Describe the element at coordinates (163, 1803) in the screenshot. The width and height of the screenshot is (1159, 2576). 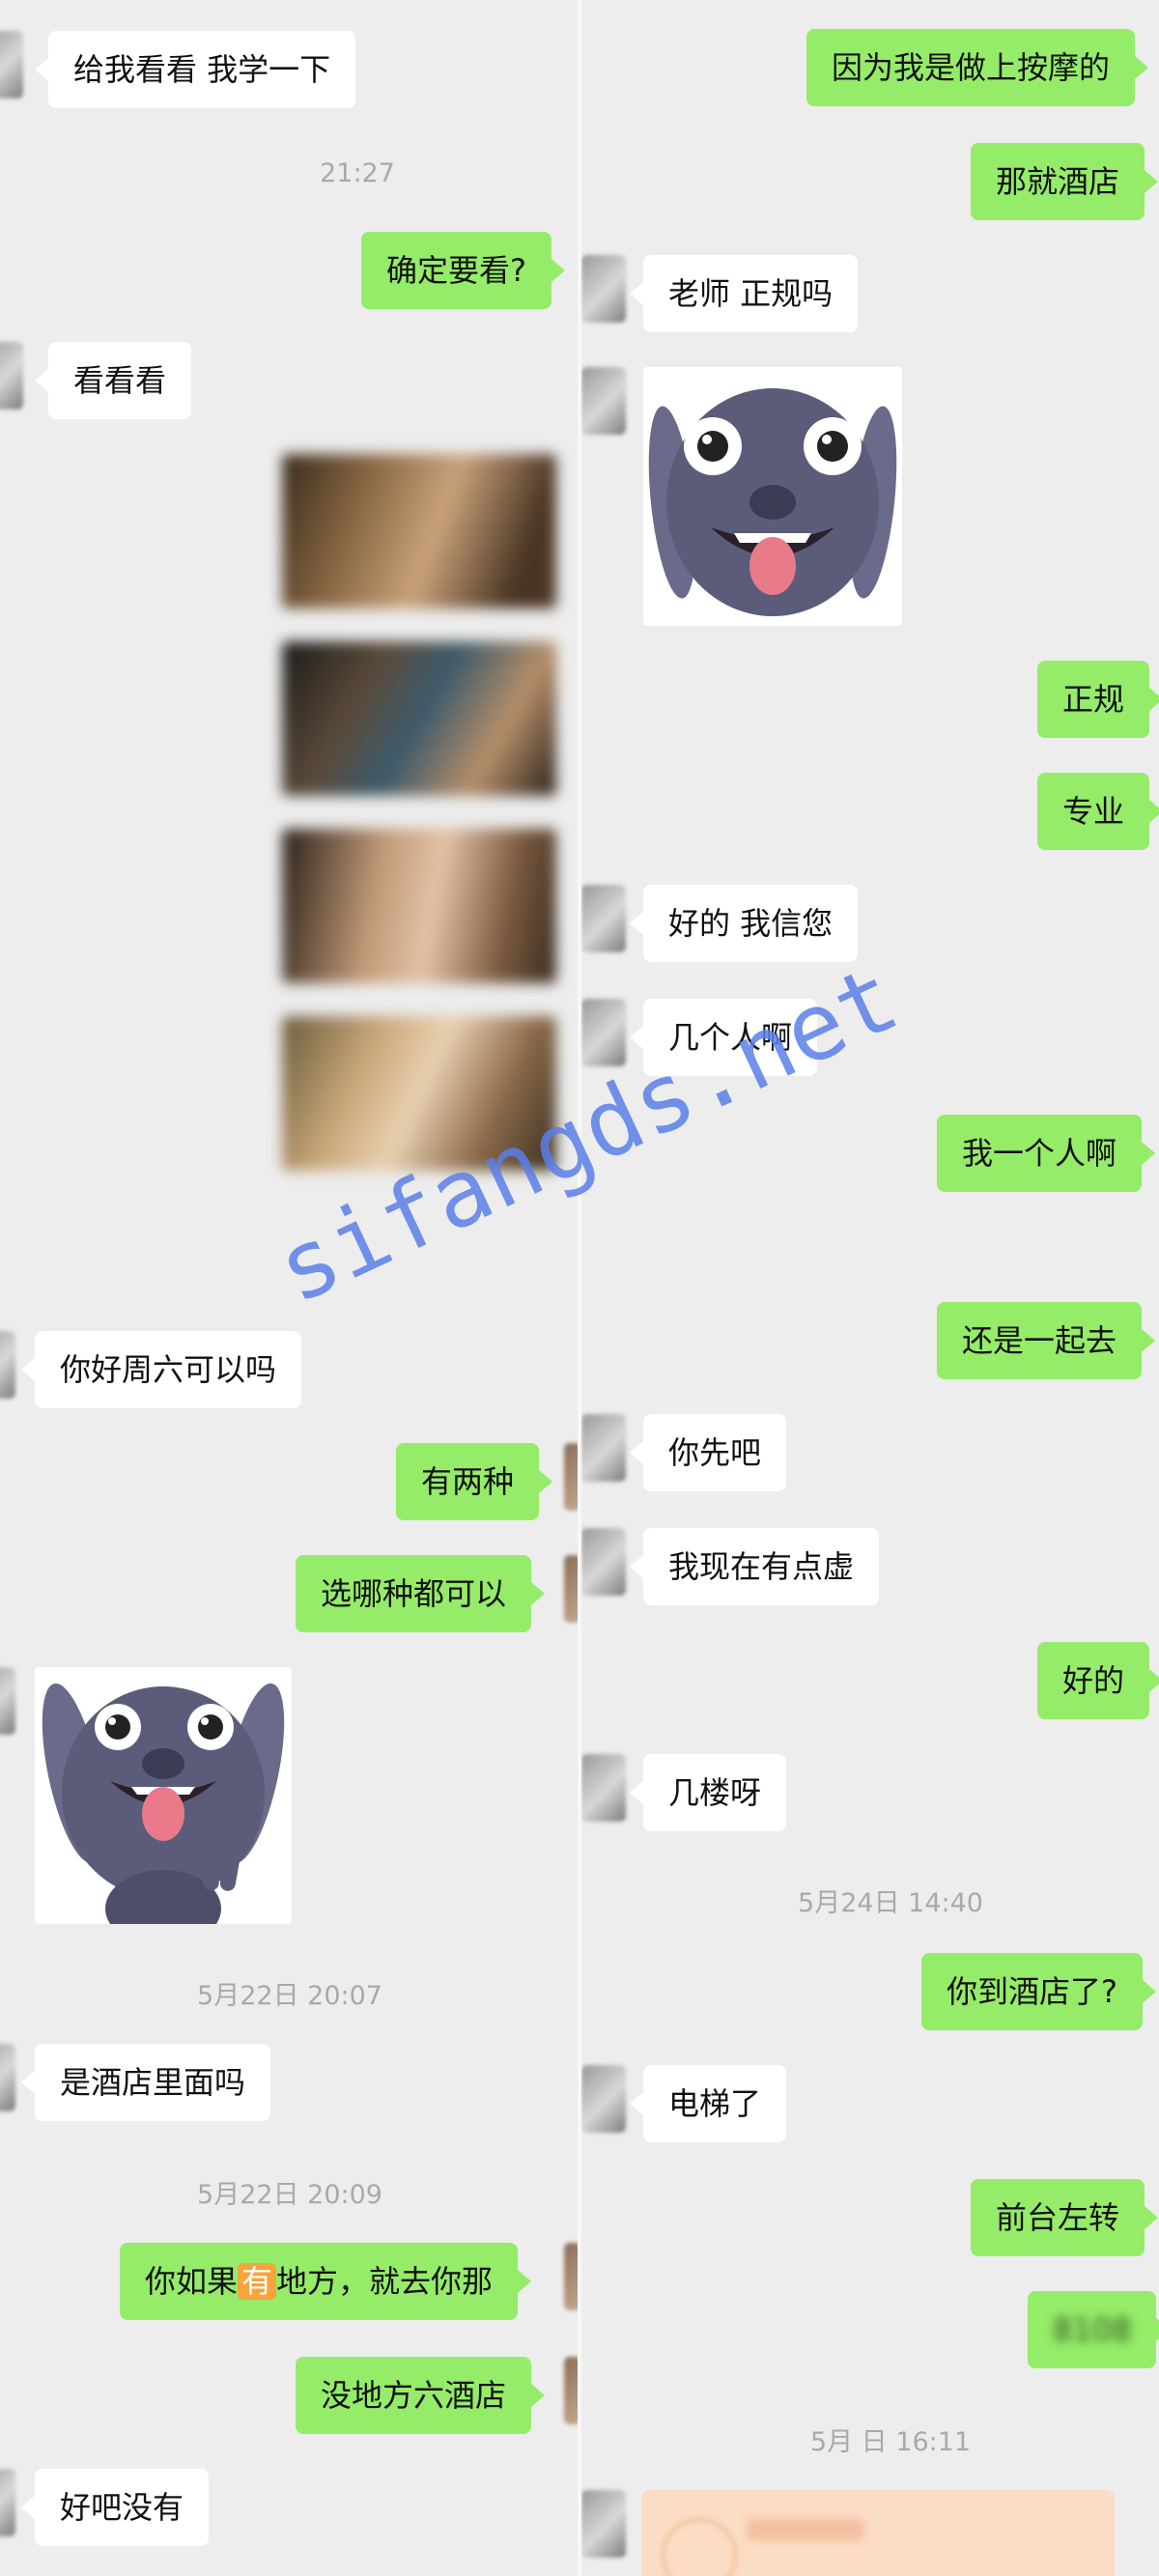
I see `alien-peace-sticker-icon` at that location.